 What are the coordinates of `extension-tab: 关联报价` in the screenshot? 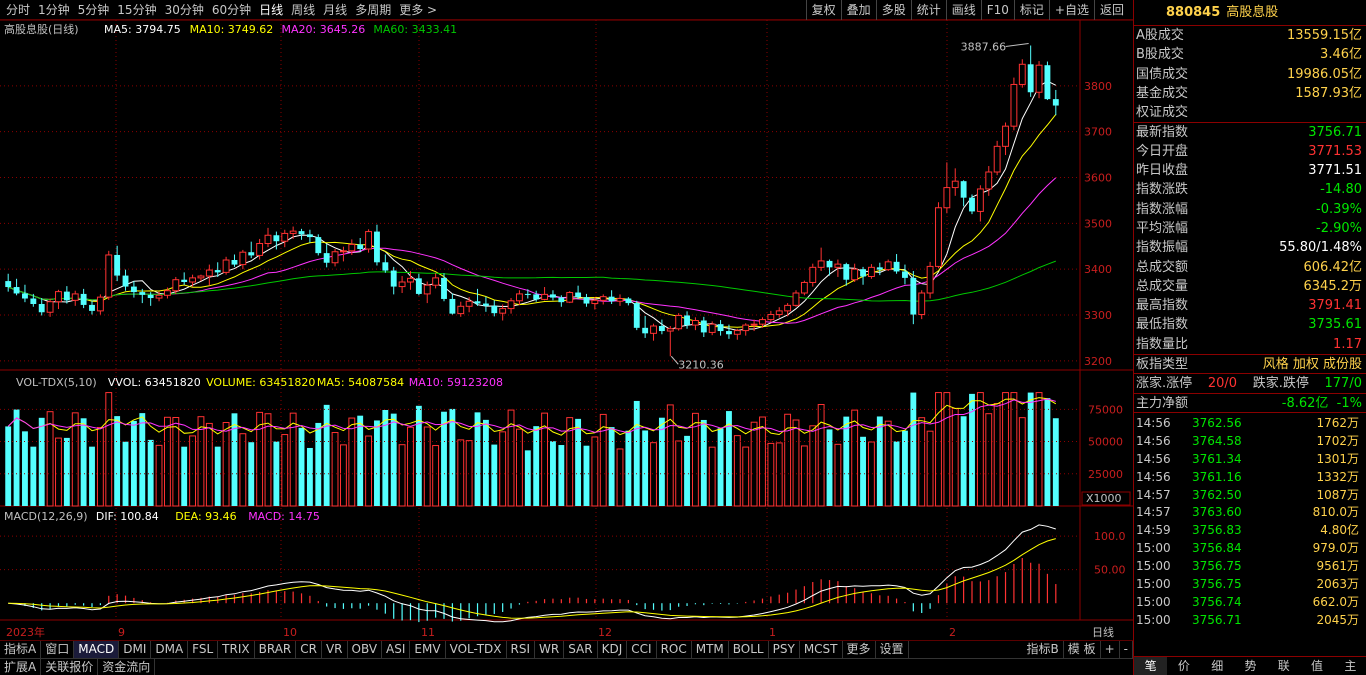 It's located at (70, 667).